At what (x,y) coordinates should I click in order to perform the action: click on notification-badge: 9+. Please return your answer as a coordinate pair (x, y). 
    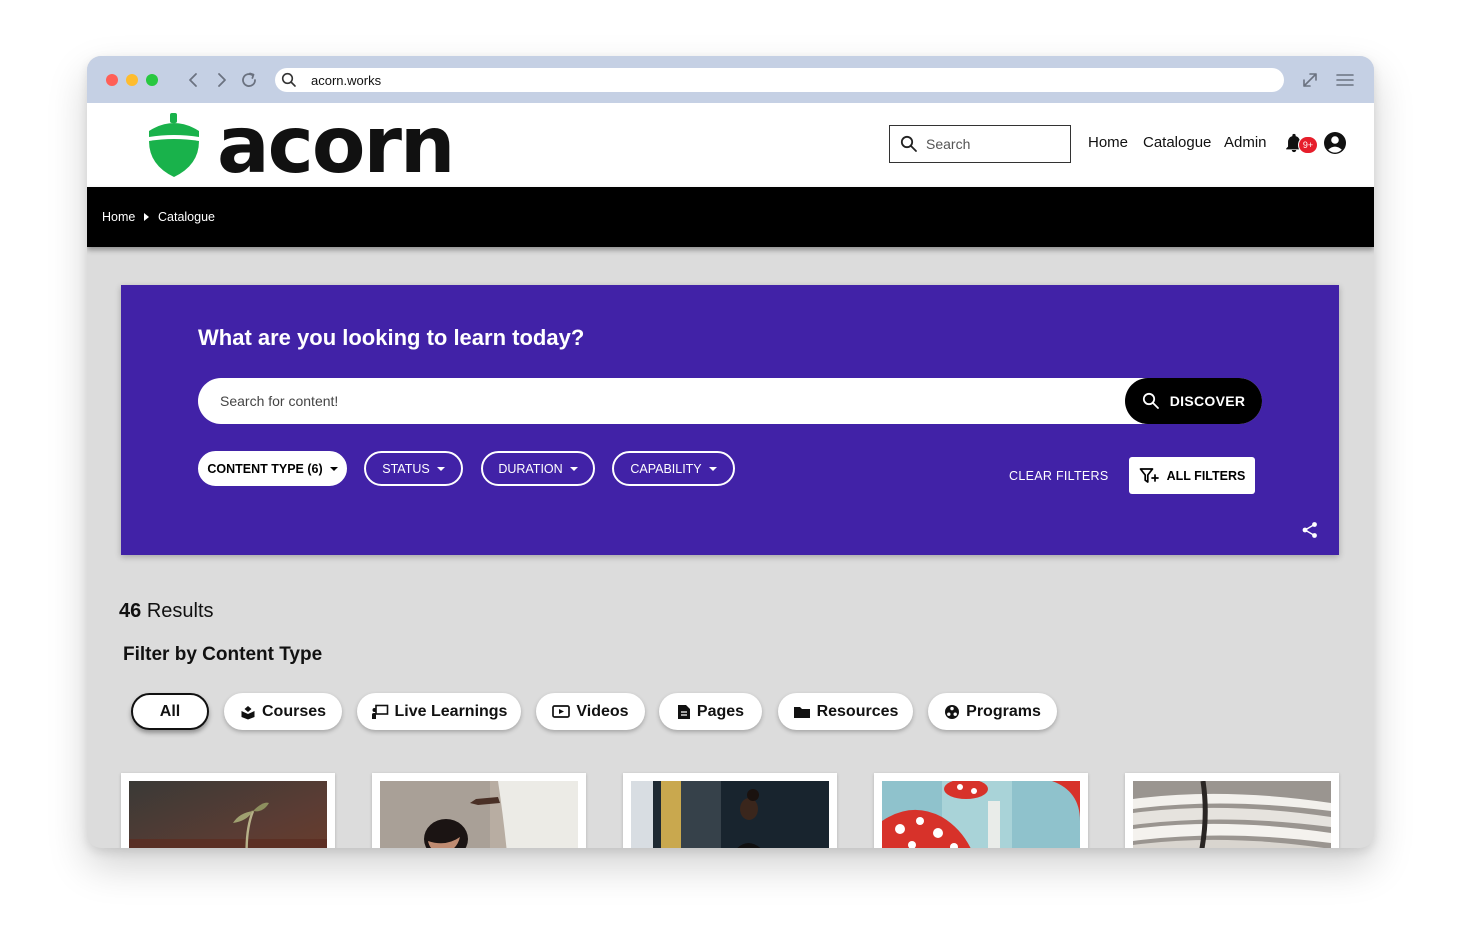
    Looking at the image, I should click on (1308, 145).